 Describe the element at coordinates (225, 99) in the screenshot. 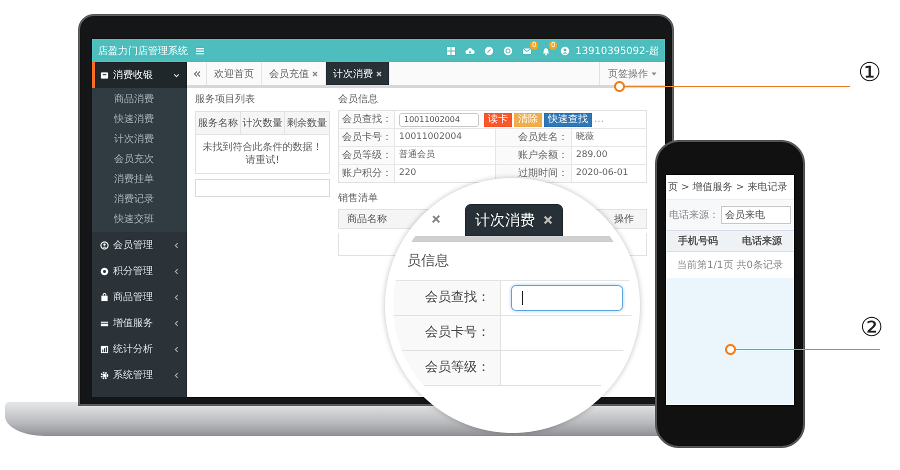

I see `panel-title: 服务项目列表` at that location.